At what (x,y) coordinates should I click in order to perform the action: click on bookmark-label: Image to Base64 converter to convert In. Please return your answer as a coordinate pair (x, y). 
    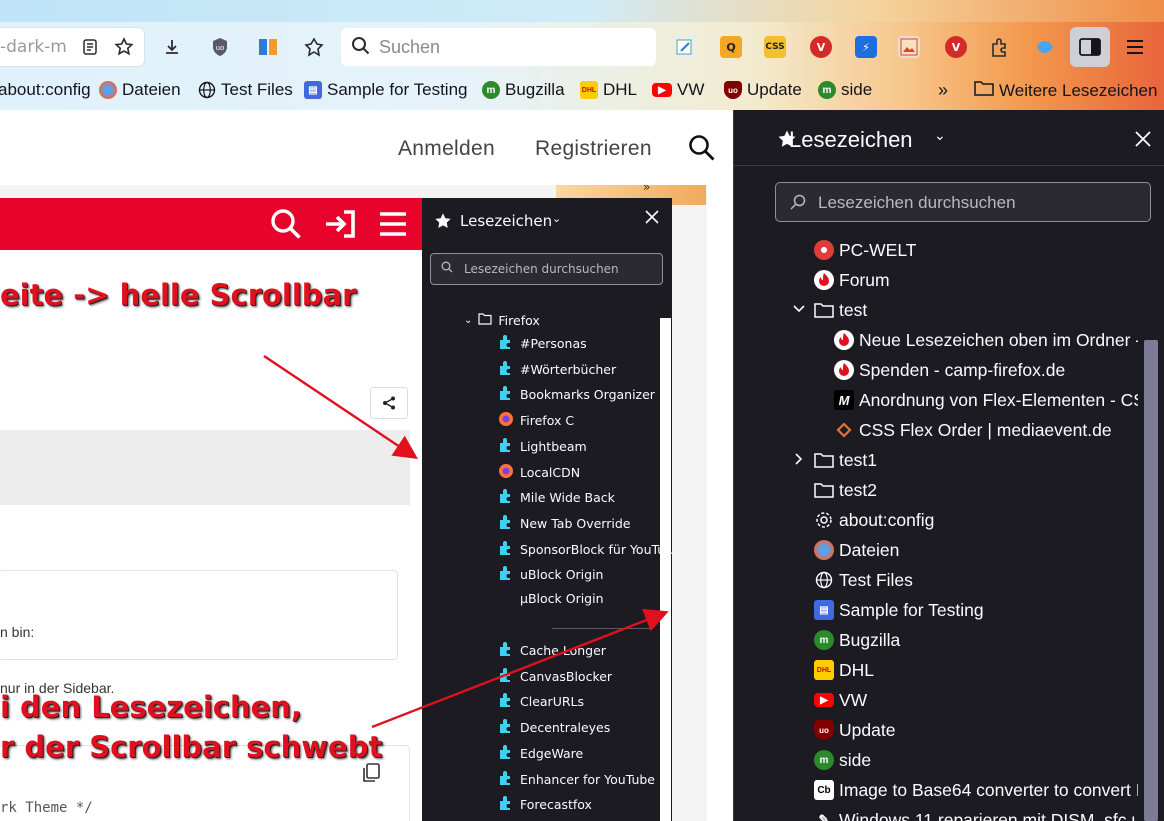
    Looking at the image, I should click on (988, 789).